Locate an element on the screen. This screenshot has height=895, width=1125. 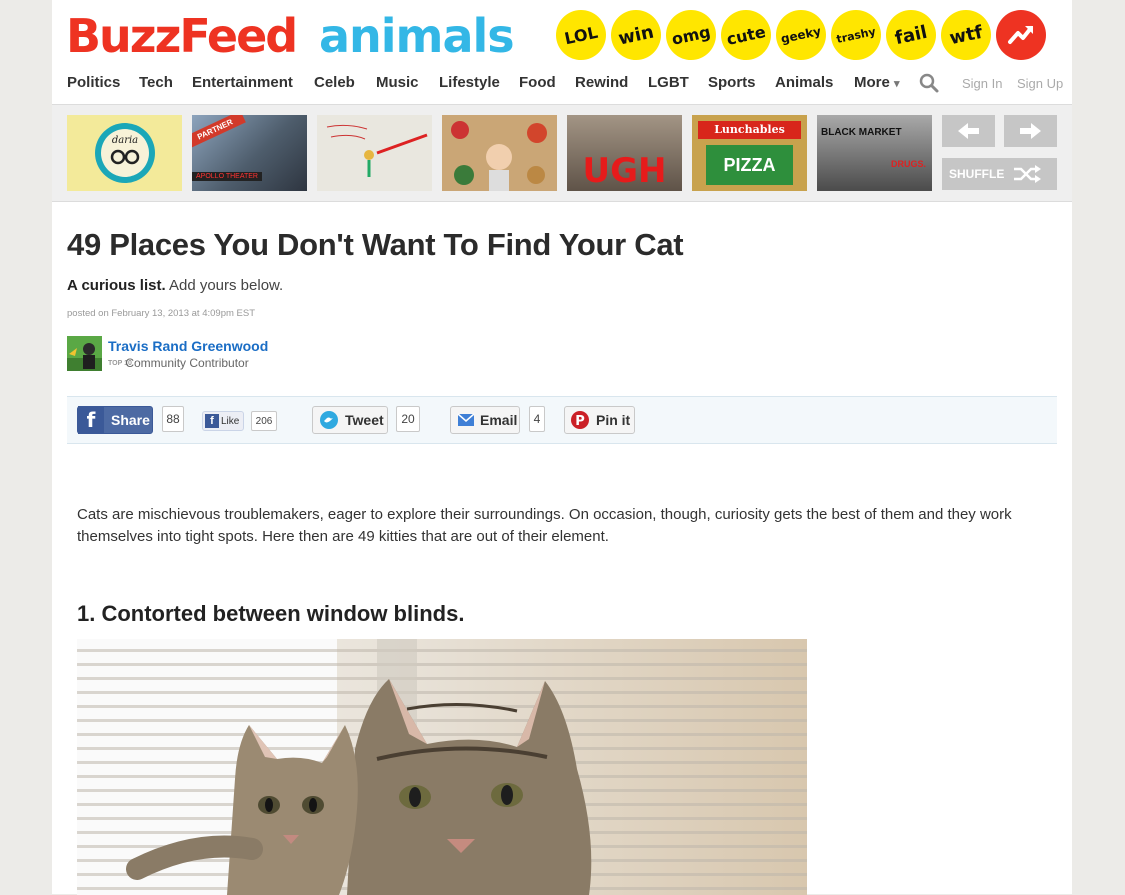
ugh-caption: UGH is located at coordinates (624, 171).